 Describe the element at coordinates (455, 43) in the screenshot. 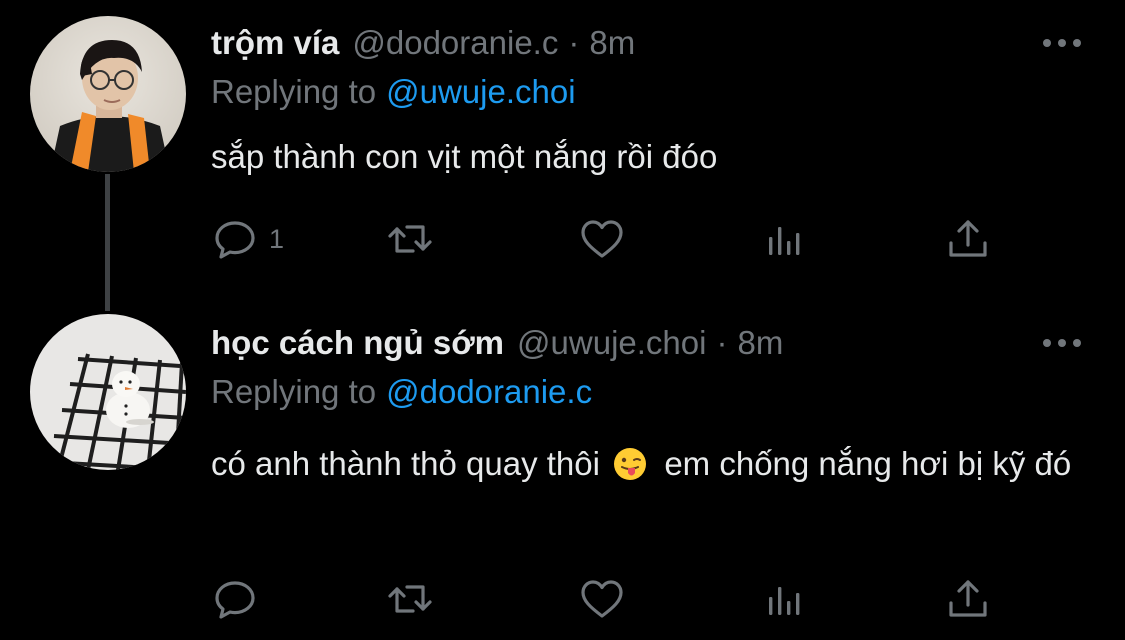

I see `user-handle: @dodoranie.c` at that location.